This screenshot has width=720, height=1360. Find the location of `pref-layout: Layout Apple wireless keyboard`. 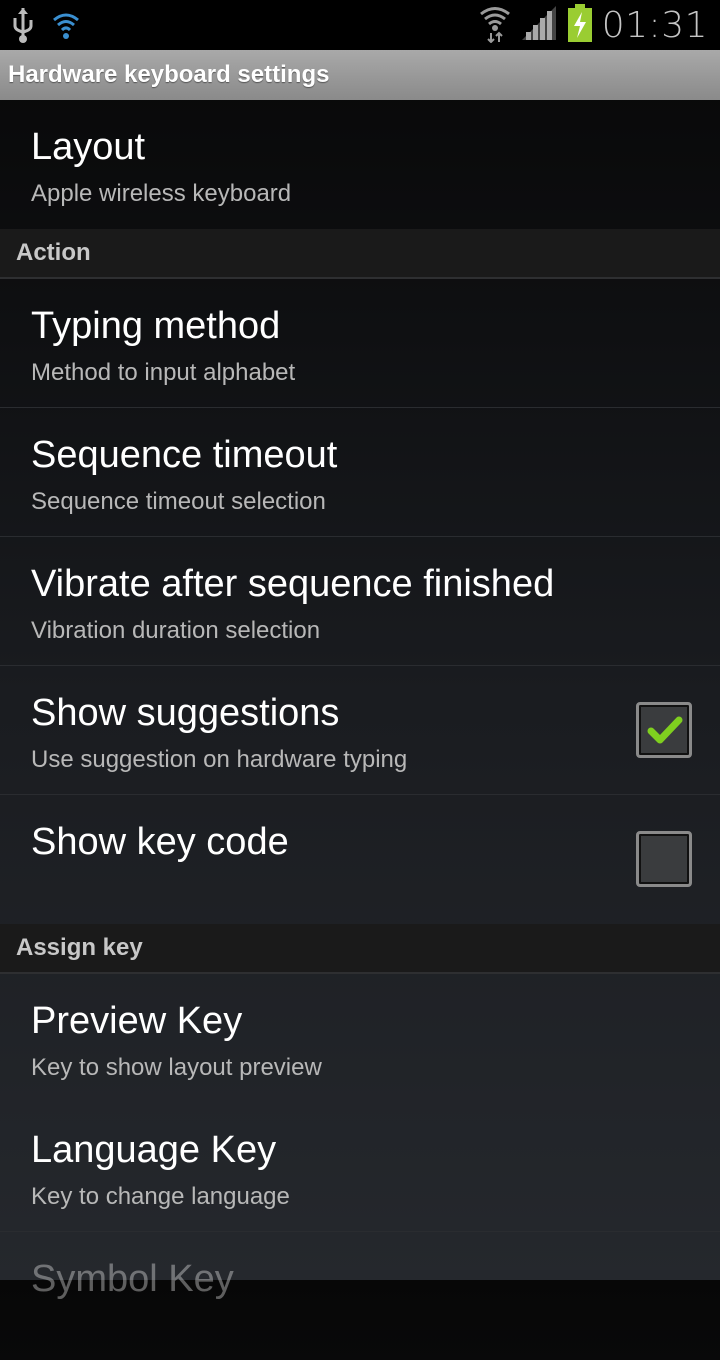

pref-layout: Layout Apple wireless keyboard is located at coordinates (360, 164).